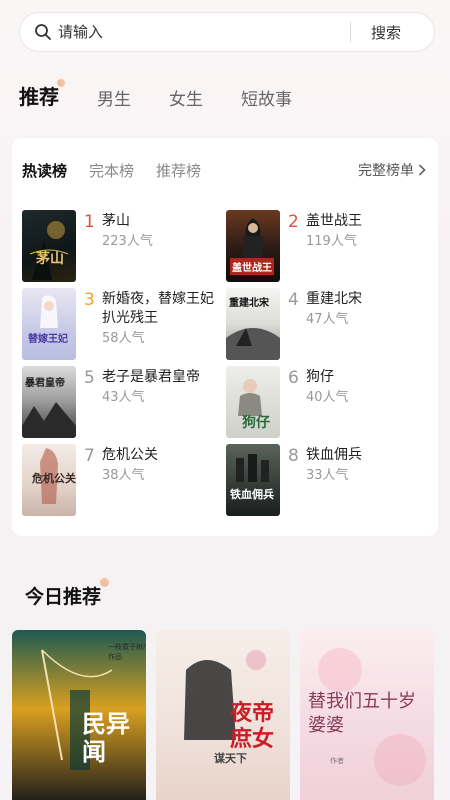  What do you see at coordinates (127, 241) in the screenshot?
I see `book-popularity: 223人气` at bounding box center [127, 241].